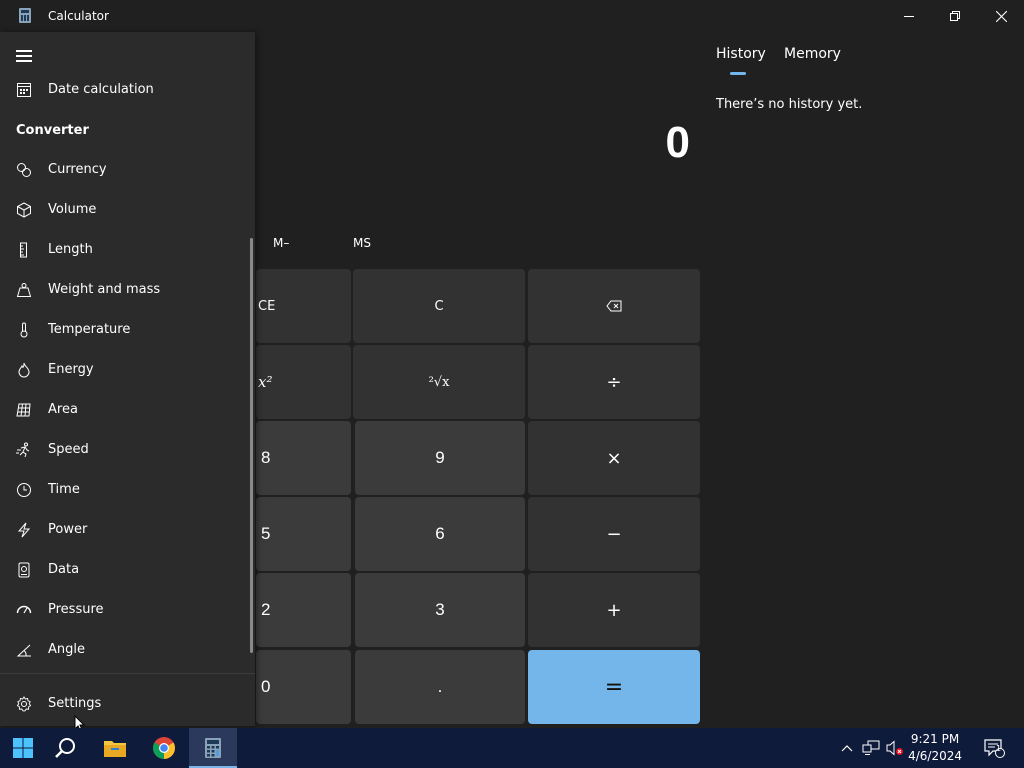 Image resolution: width=1024 pixels, height=768 pixels. I want to click on show-hidden-icons-button, so click(847, 748).